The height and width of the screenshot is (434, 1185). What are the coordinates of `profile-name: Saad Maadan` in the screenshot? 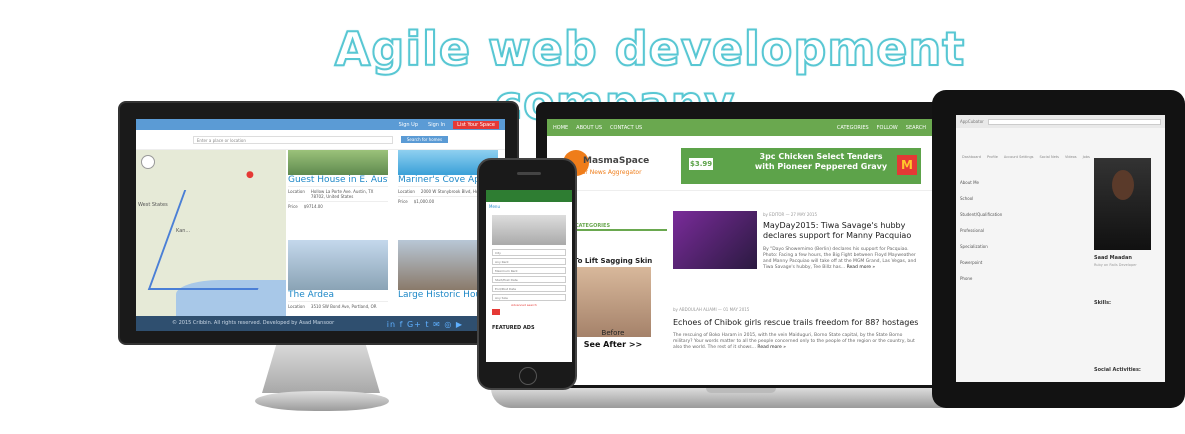 It's located at (1113, 258).